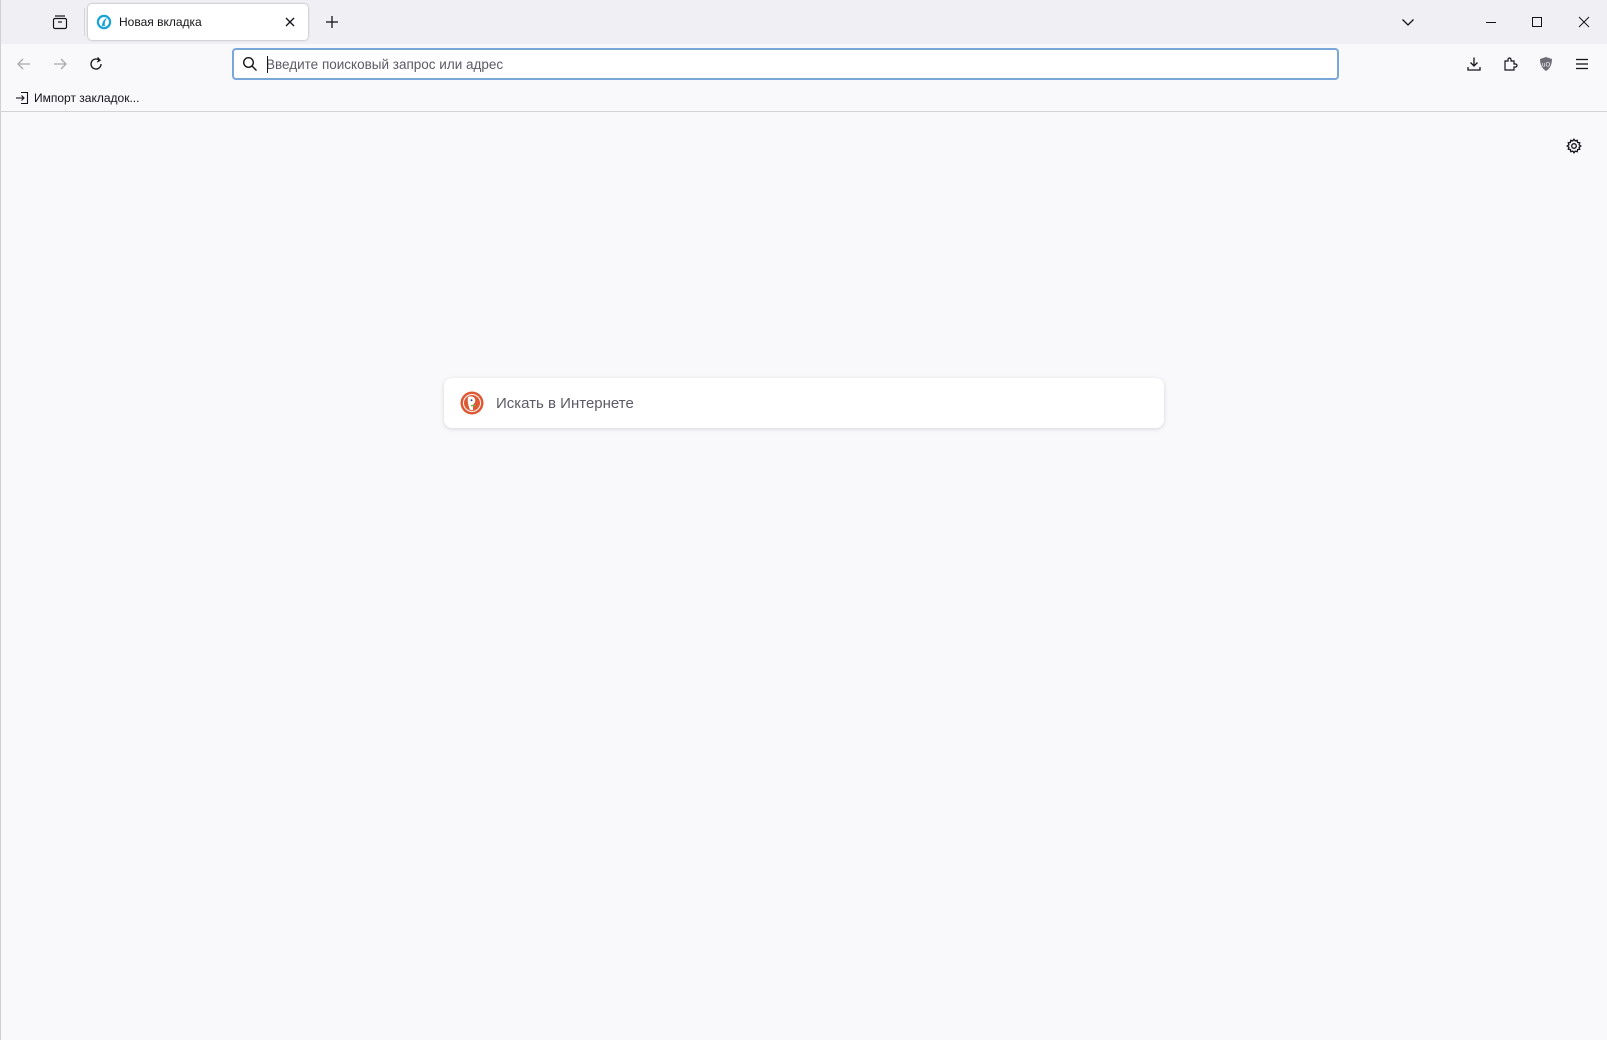 This screenshot has height=1040, width=1607. I want to click on arrow-right-icon, so click(60, 64).